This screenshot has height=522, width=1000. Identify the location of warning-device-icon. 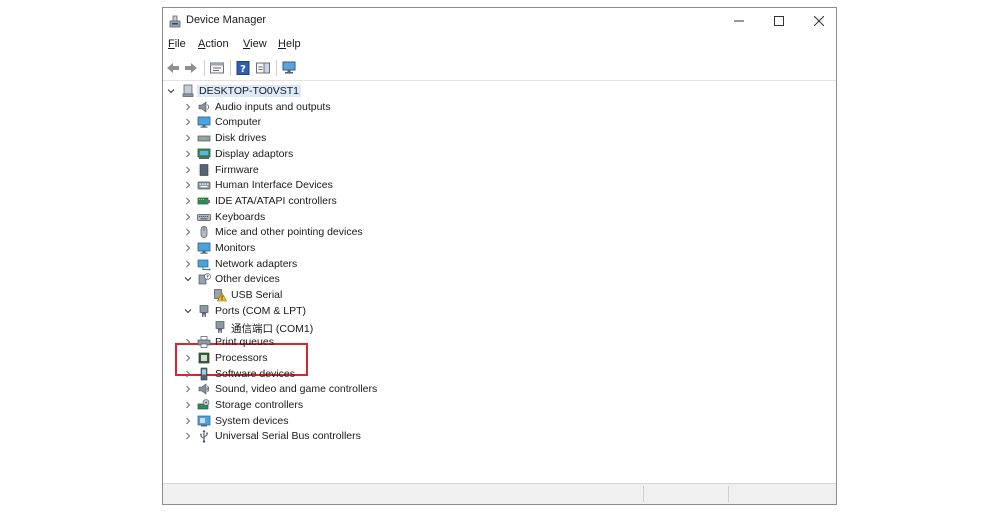
(220, 295).